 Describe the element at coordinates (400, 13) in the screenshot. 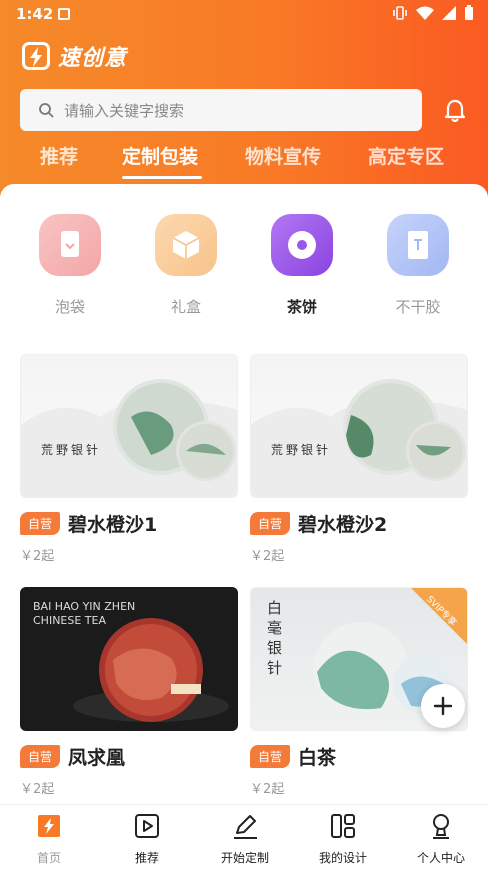

I see `vibrate-icon` at that location.